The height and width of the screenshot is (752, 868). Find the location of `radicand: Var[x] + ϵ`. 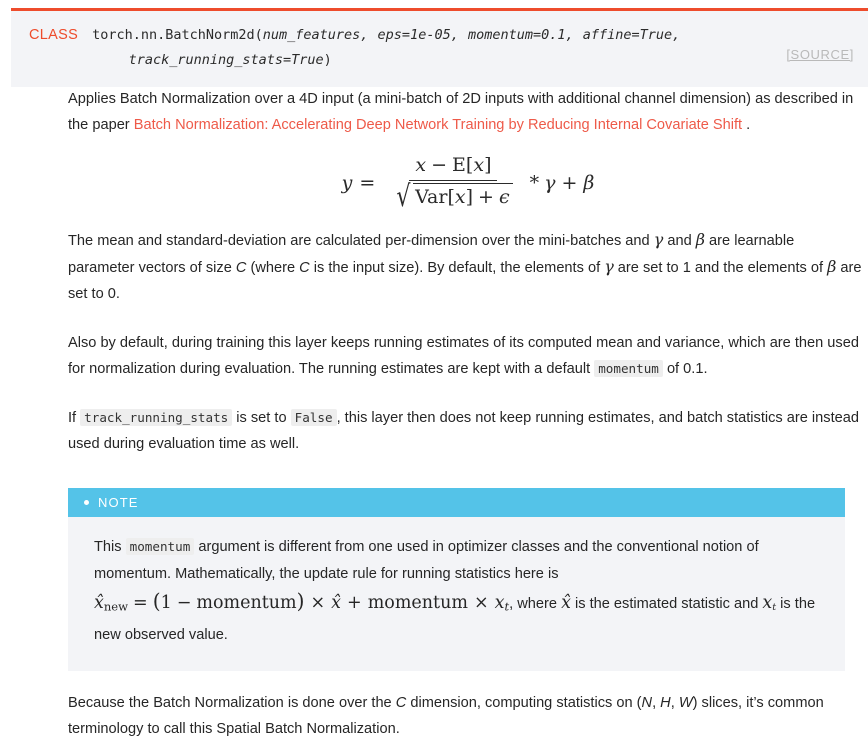

radicand: Var[x] + ϵ is located at coordinates (463, 196).